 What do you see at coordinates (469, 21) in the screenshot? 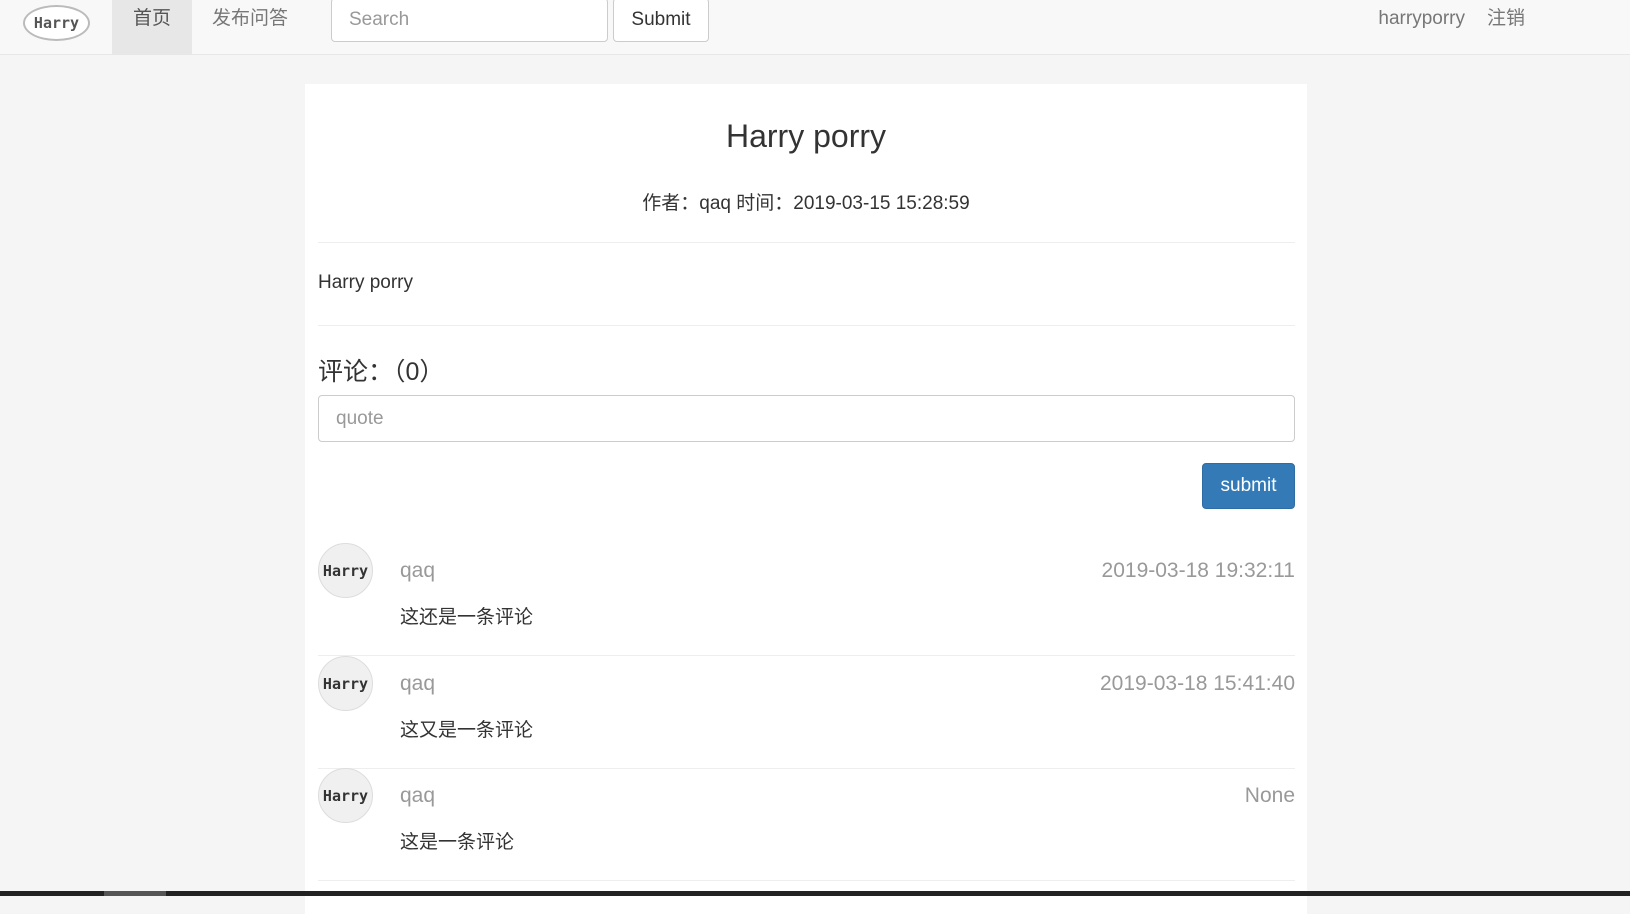
I see `search-input` at bounding box center [469, 21].